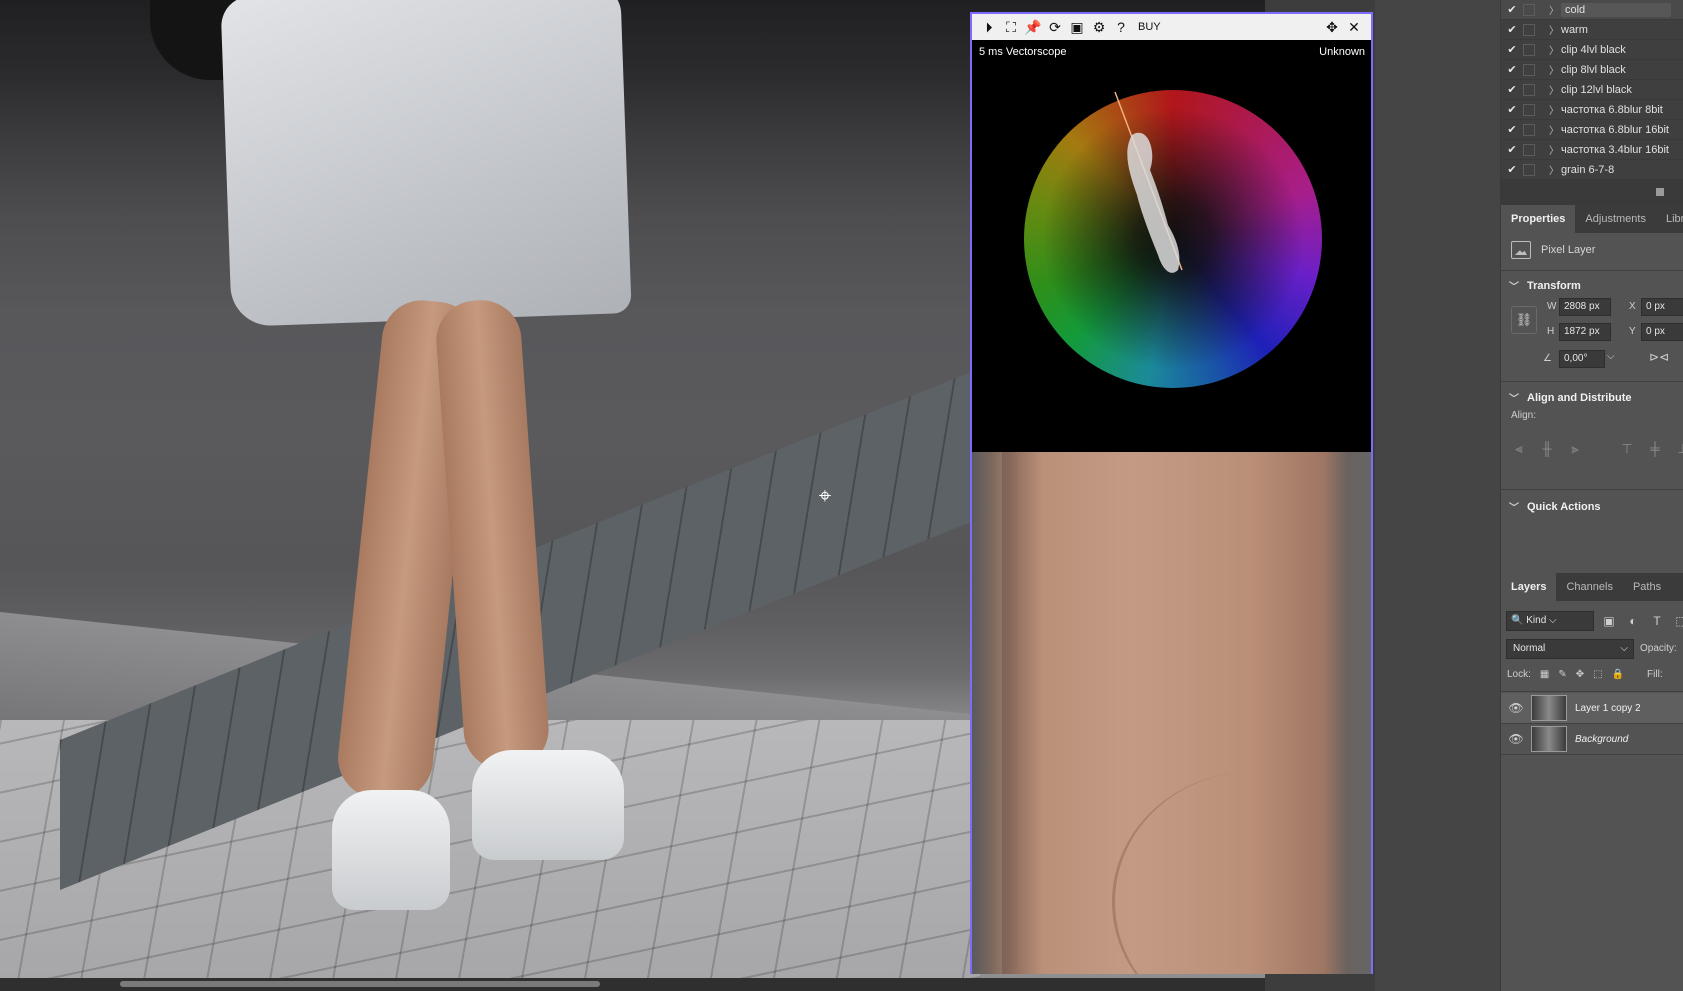  What do you see at coordinates (1662, 307) in the screenshot?
I see `x-field: 0 px` at bounding box center [1662, 307].